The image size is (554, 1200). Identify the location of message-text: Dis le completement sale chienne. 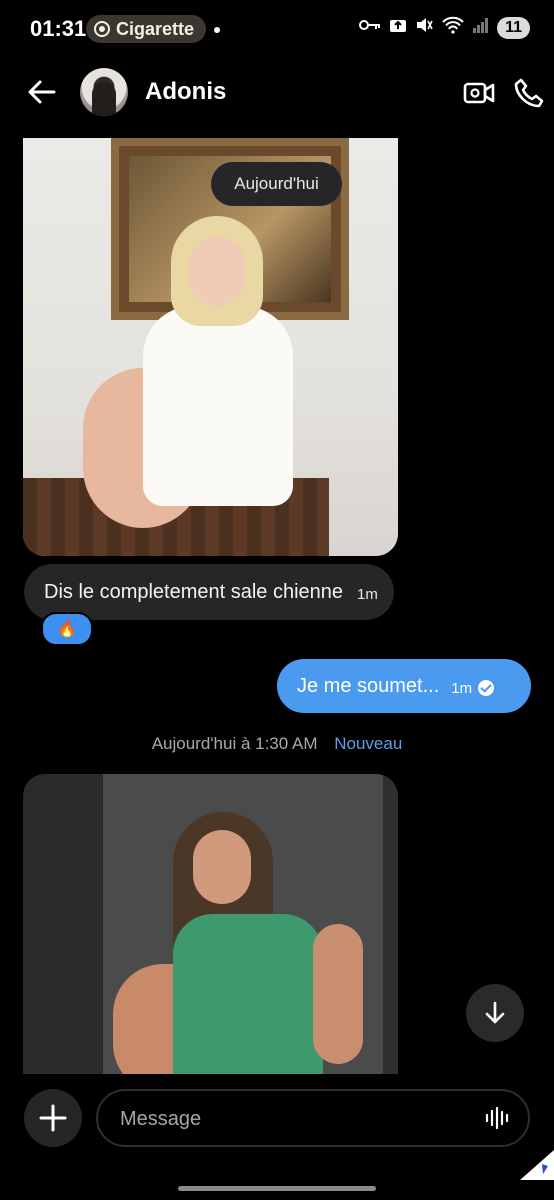
(194, 591).